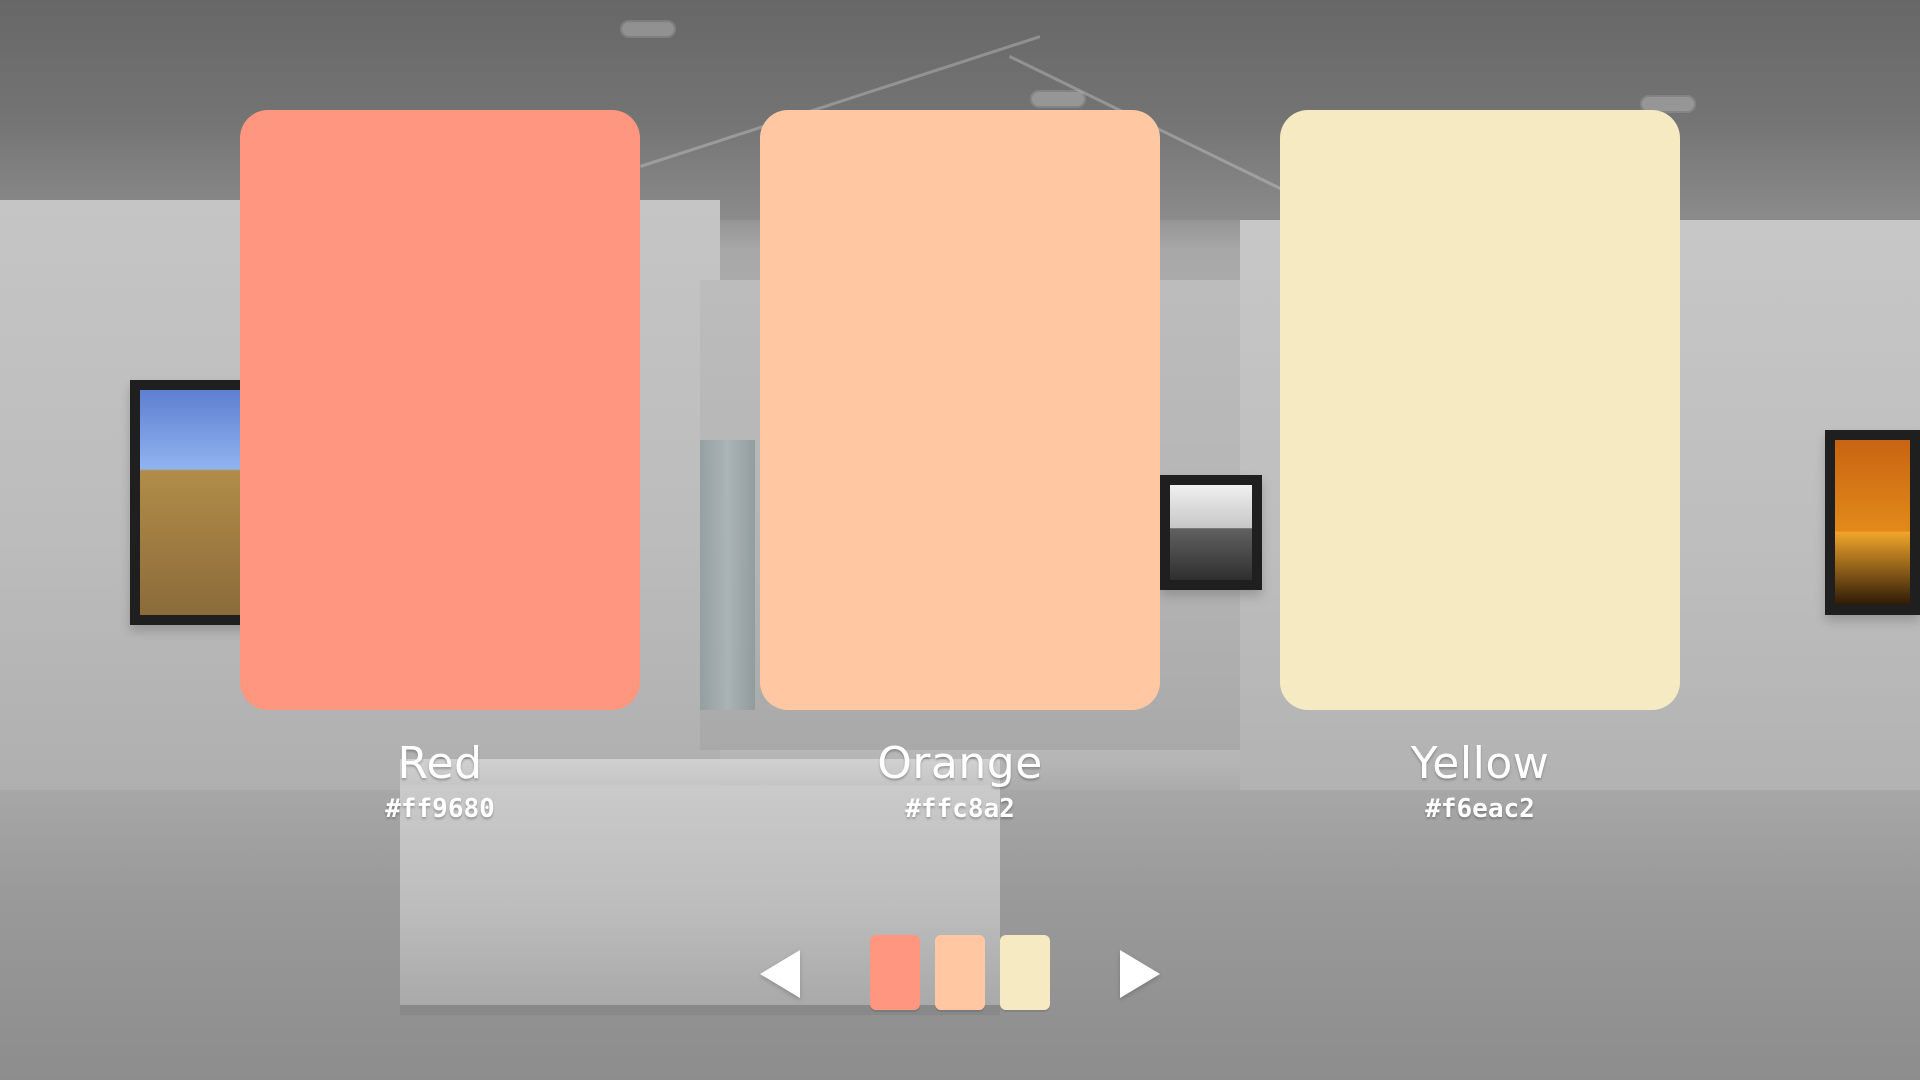  Describe the element at coordinates (1211, 532) in the screenshot. I see `artwork-frame-center` at that location.